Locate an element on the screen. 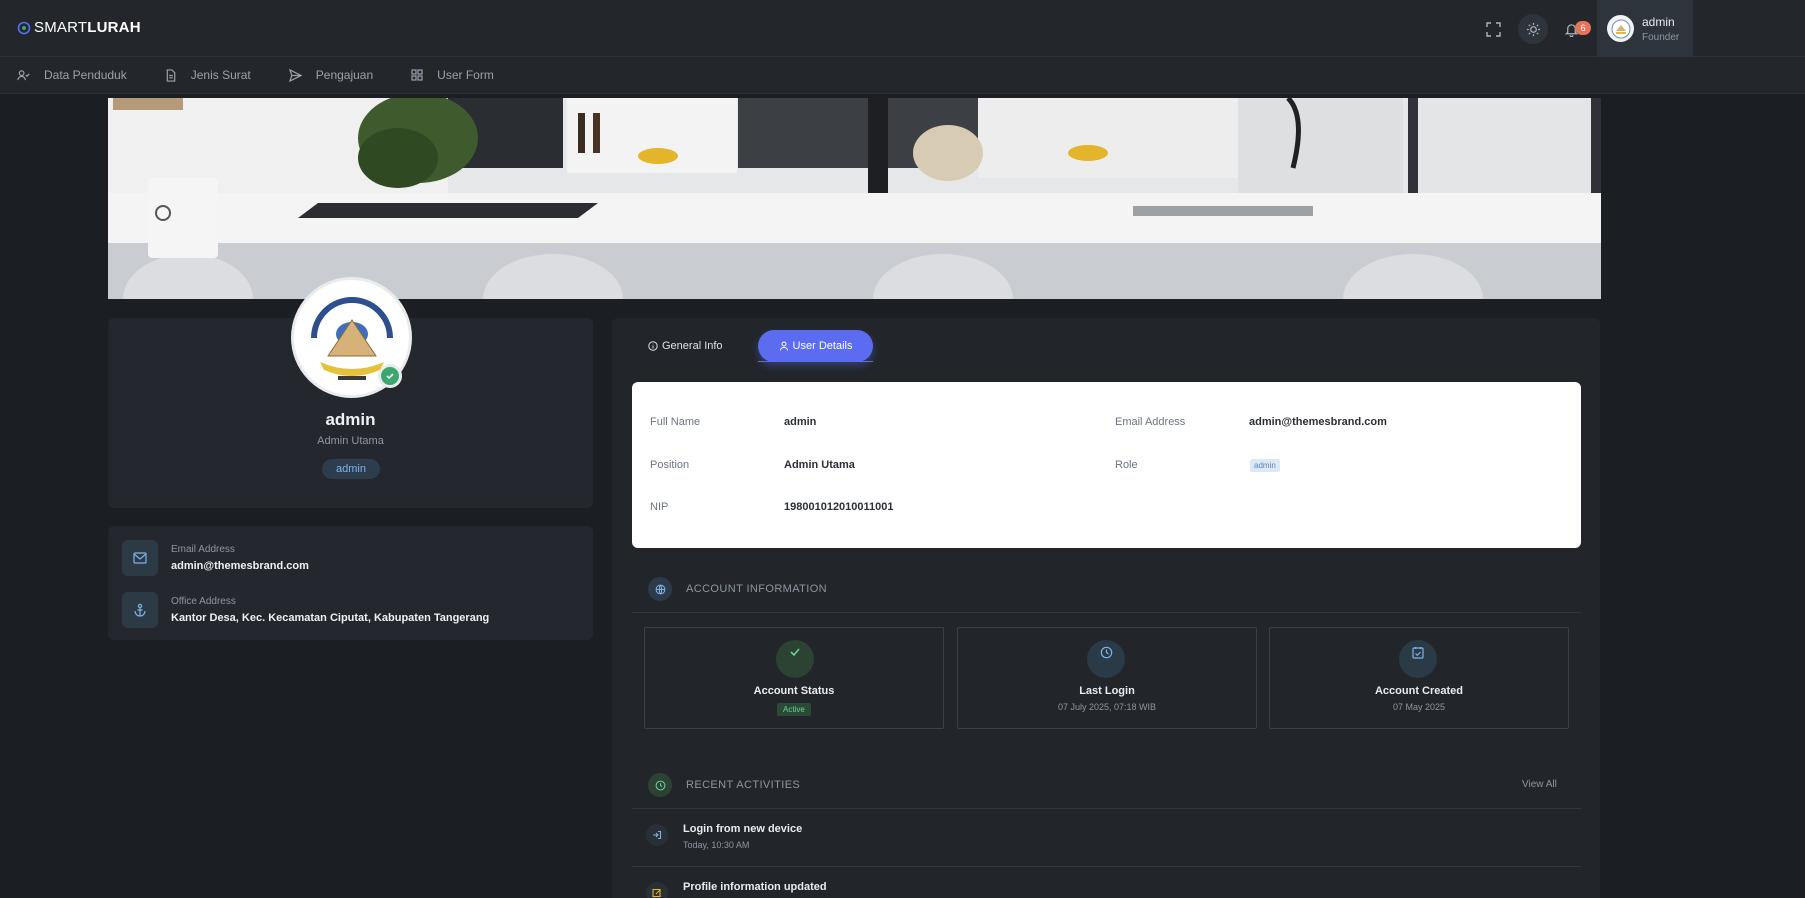 The width and height of the screenshot is (1805, 898). email-row: Email Address admin@themesbrand.com is located at coordinates (215, 558).